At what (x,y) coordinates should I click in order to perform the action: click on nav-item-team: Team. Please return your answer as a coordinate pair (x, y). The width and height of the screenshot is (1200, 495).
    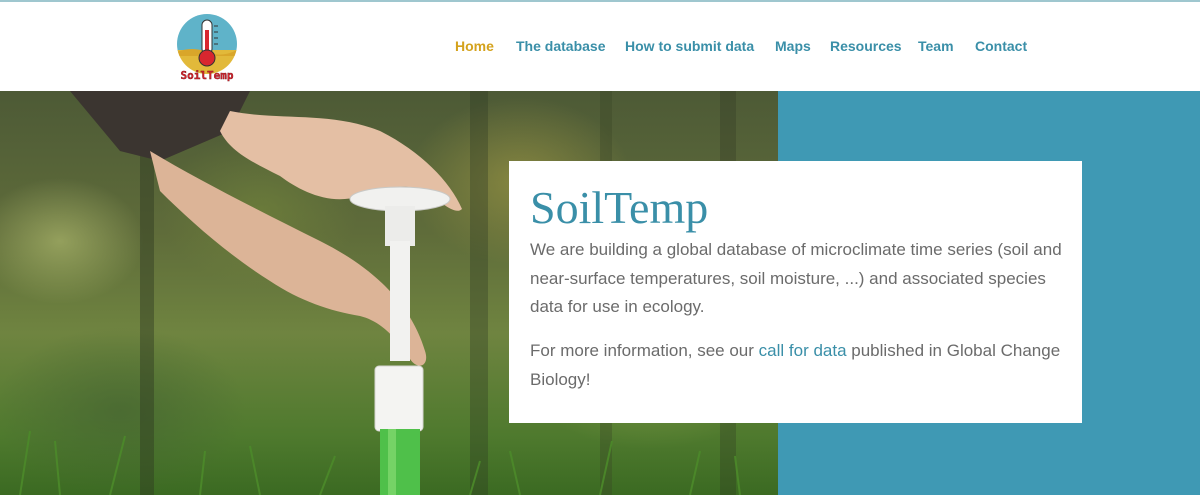
    Looking at the image, I should click on (936, 46).